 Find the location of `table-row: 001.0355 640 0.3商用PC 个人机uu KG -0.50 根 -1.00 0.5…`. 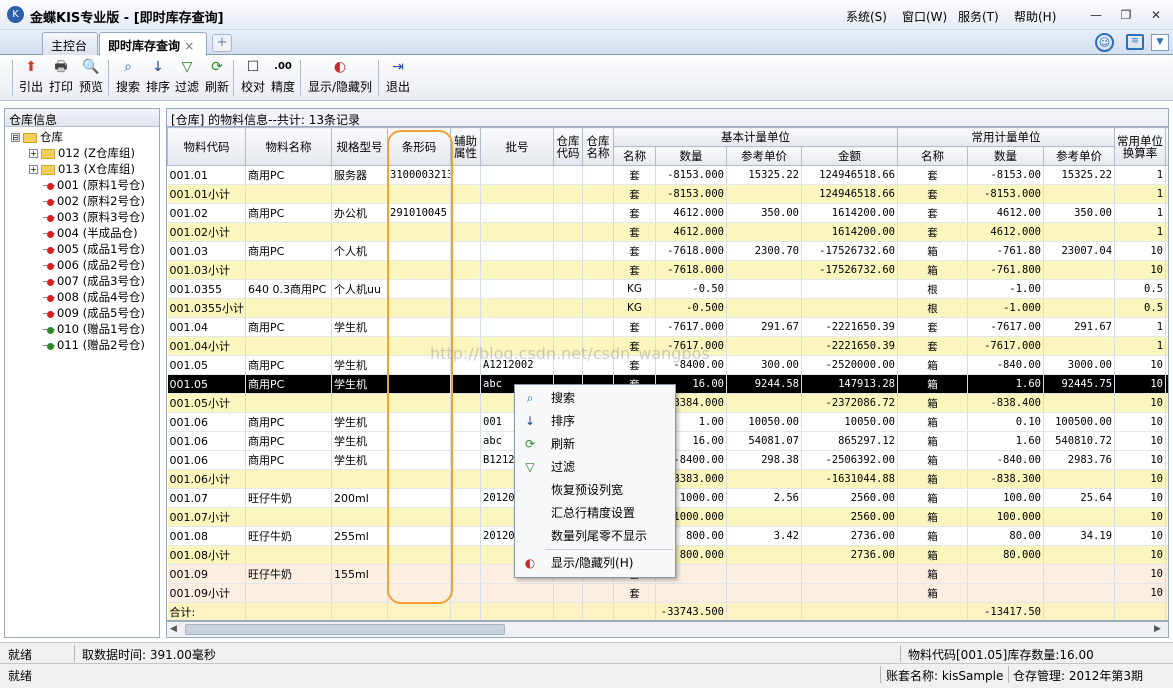

table-row: 001.0355 640 0.3商用PC 个人机uu KG -0.50 根 -1.00 0.5… is located at coordinates (667, 289).